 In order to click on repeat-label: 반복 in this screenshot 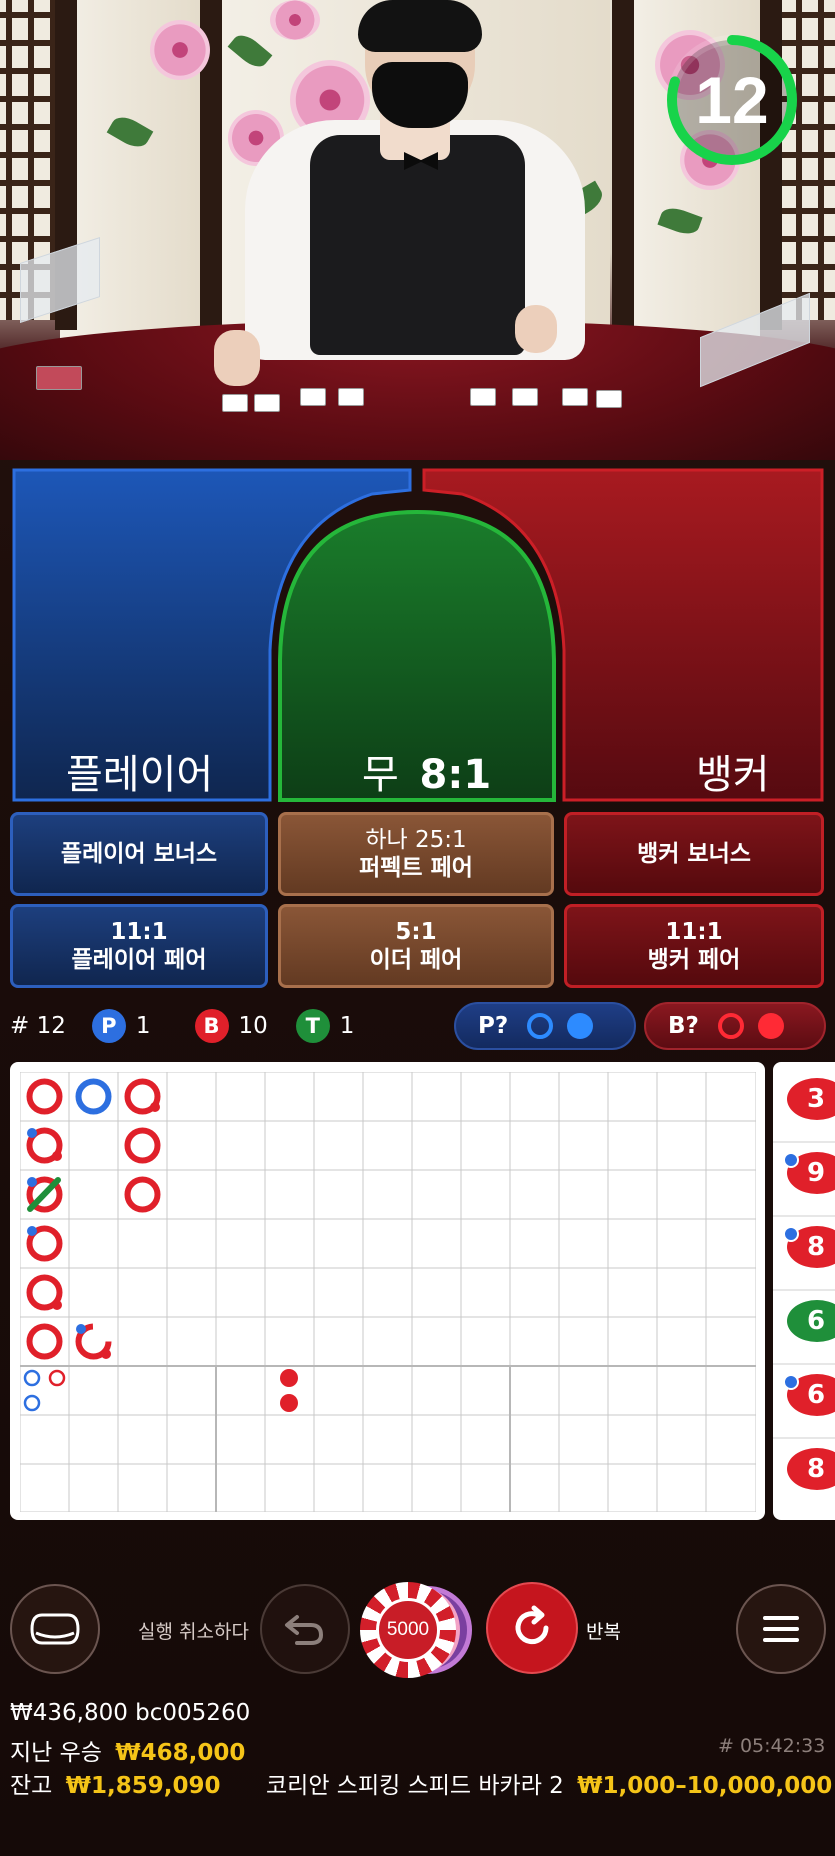, I will do `click(603, 1632)`.